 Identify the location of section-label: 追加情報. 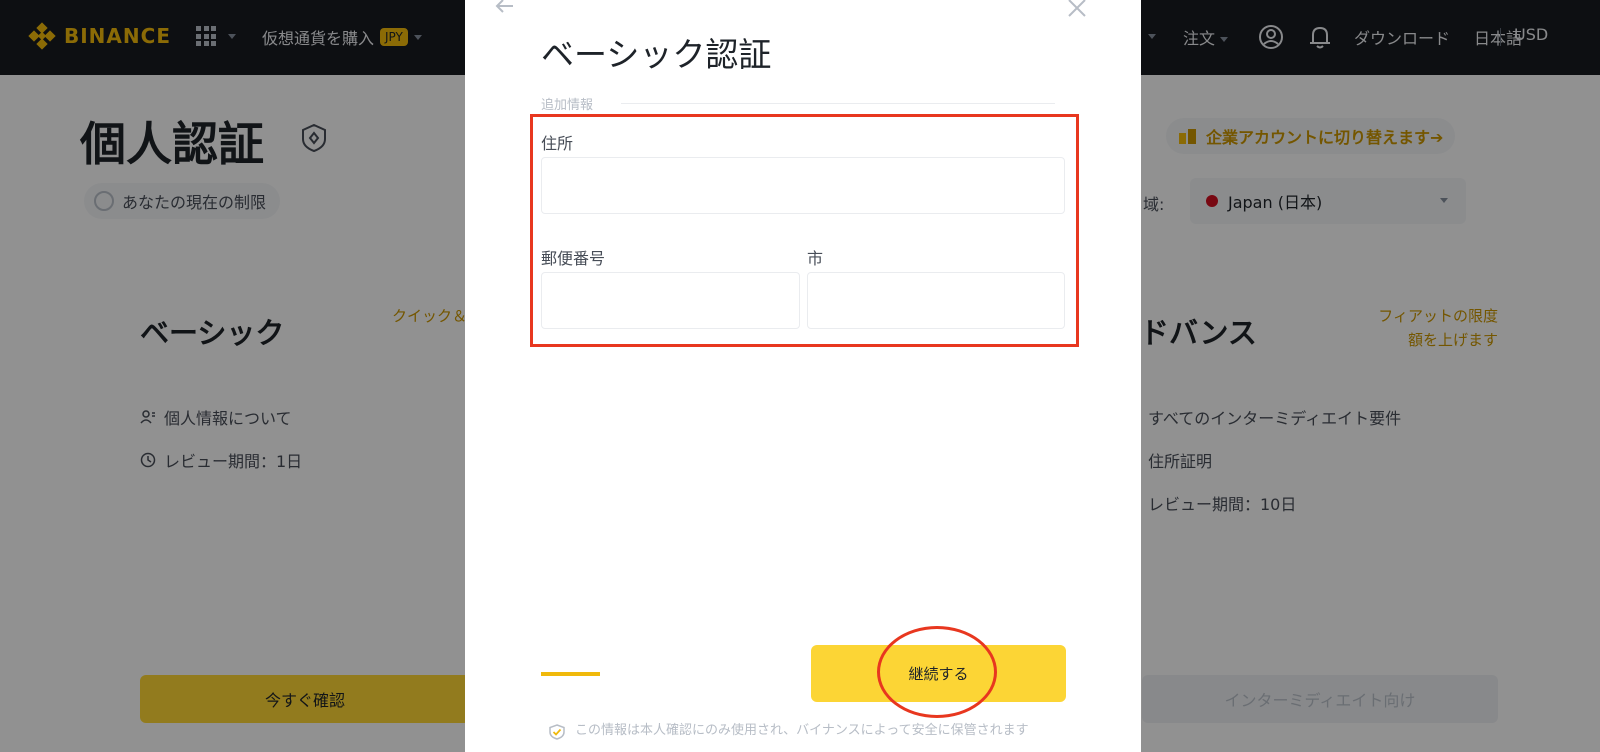
(567, 105).